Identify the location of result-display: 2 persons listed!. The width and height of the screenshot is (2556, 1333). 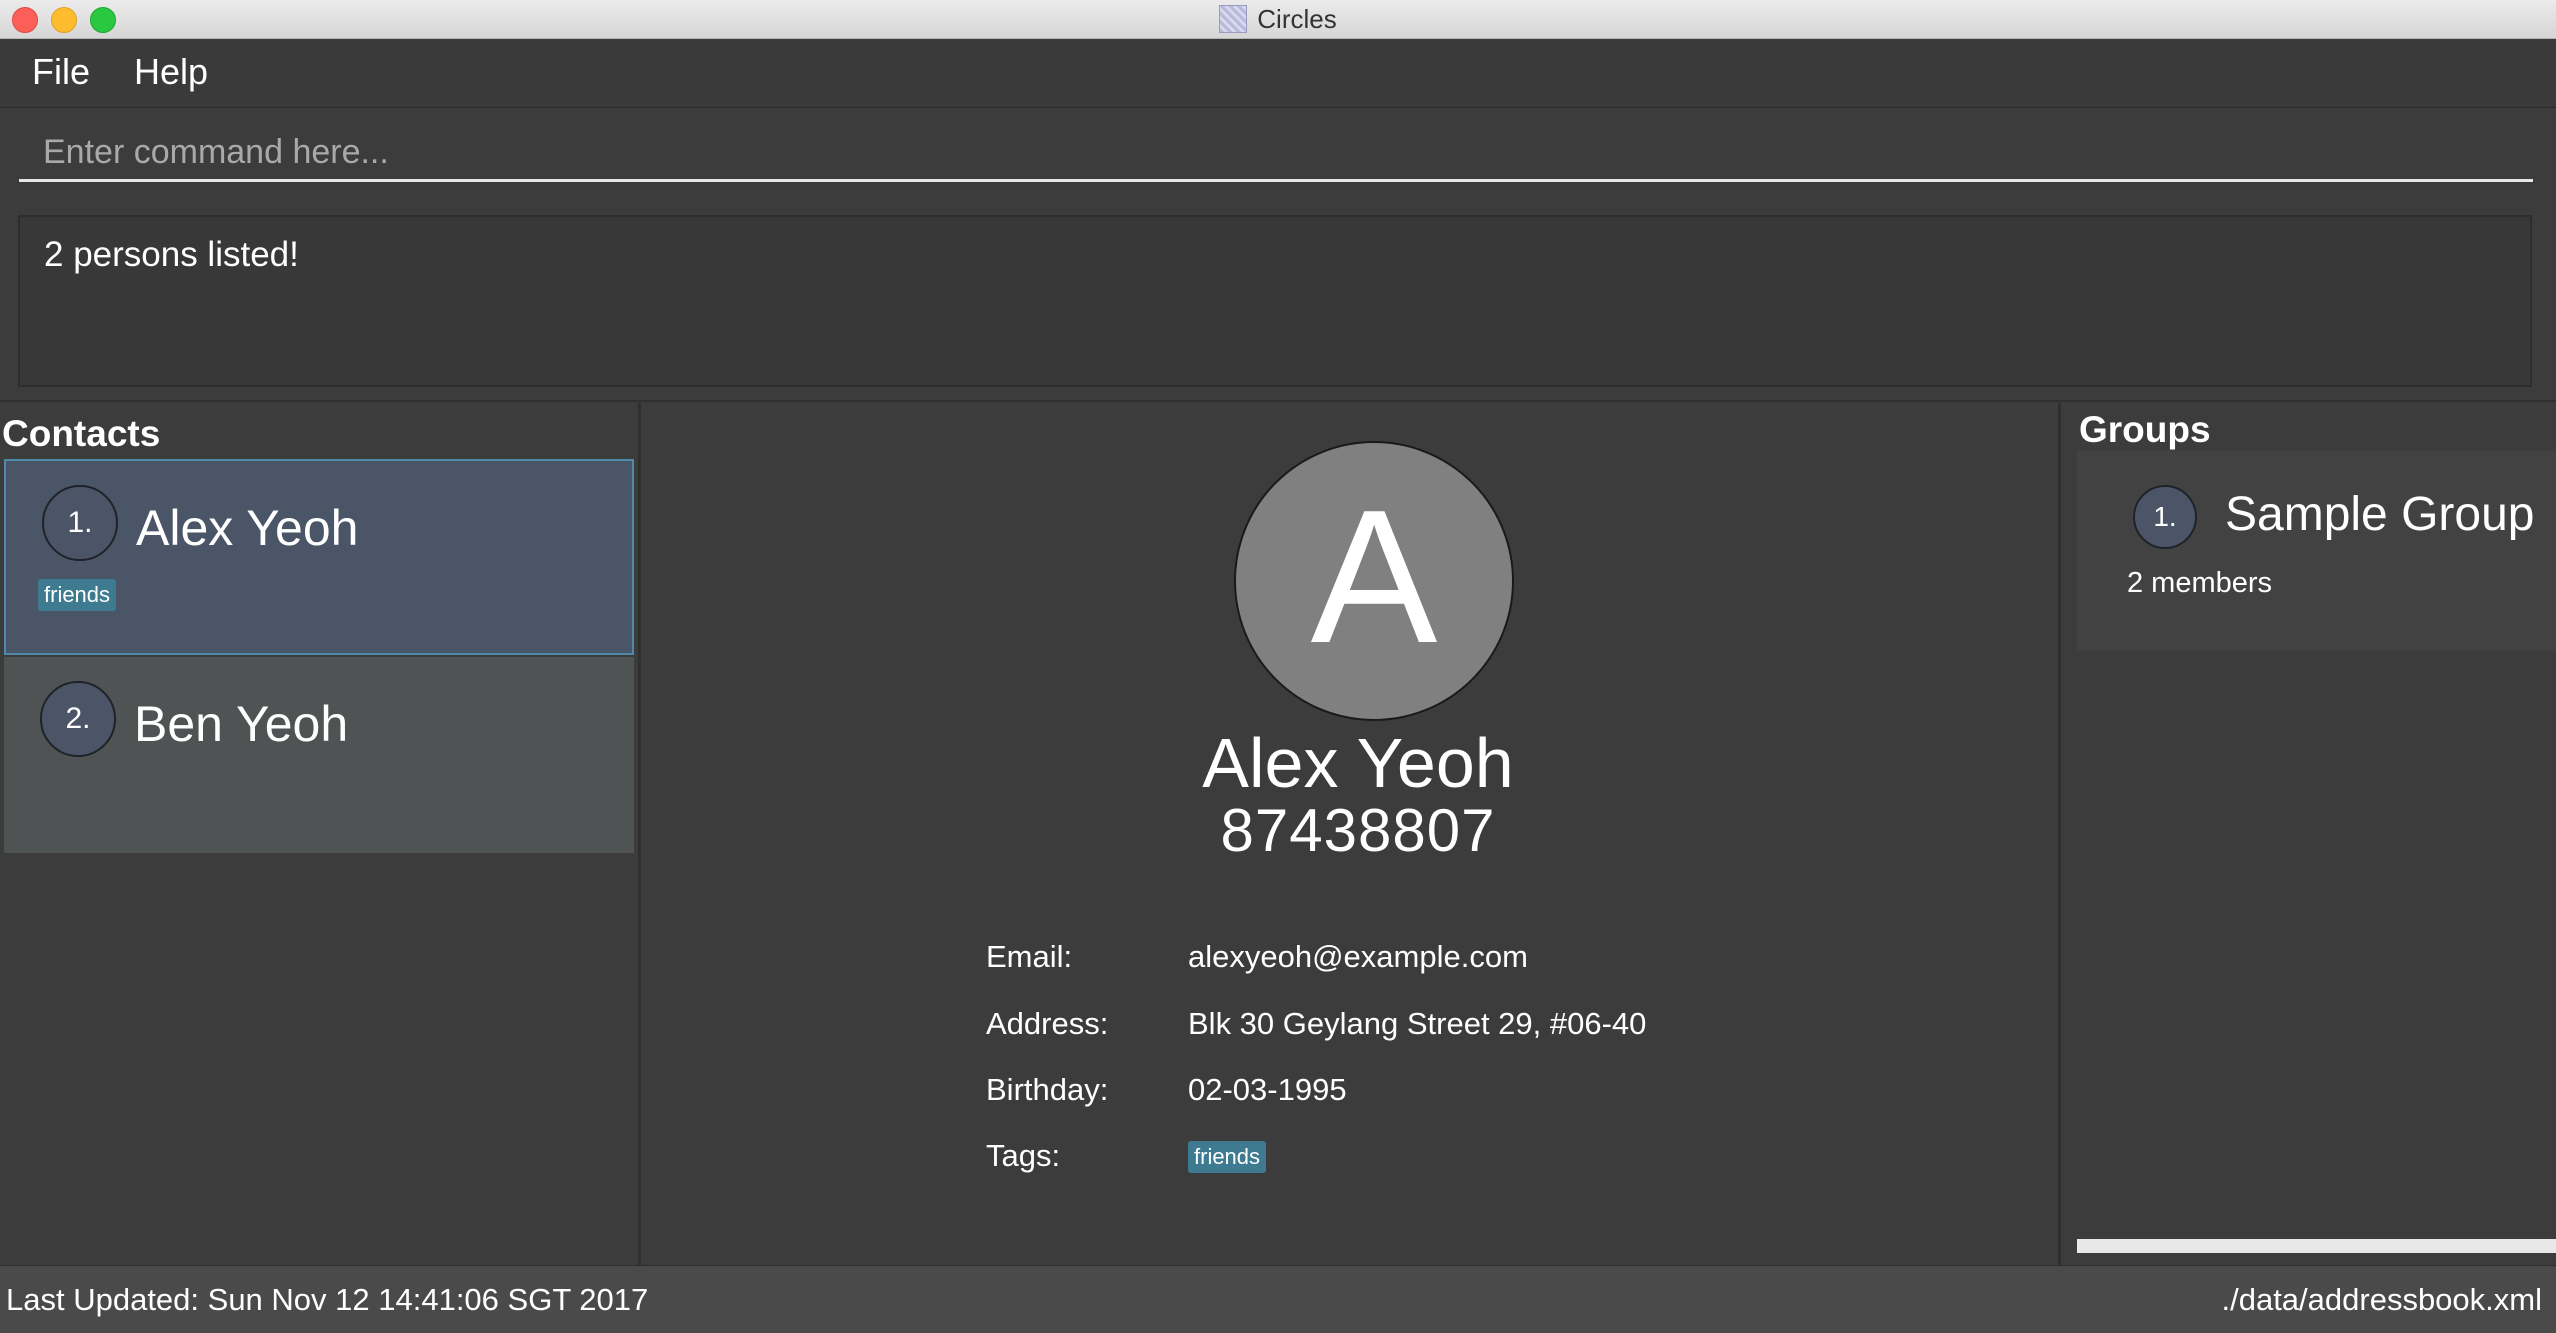
(1275, 301).